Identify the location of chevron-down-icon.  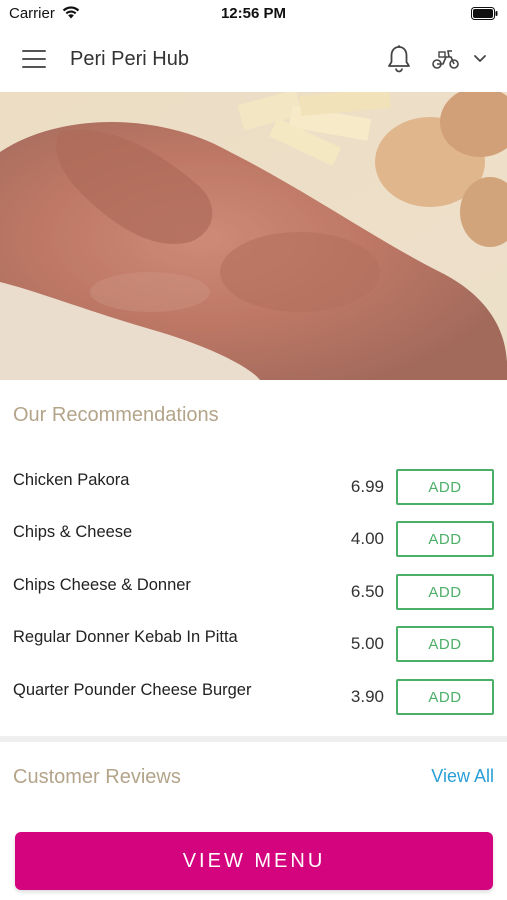
(480, 59).